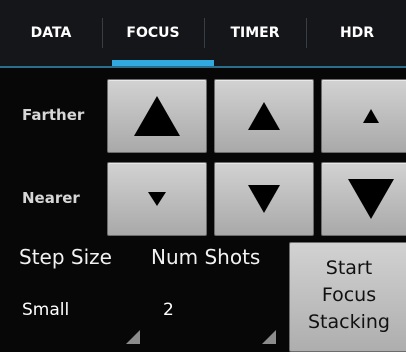  I want to click on num-shots-dropdown-indicator, so click(269, 337).